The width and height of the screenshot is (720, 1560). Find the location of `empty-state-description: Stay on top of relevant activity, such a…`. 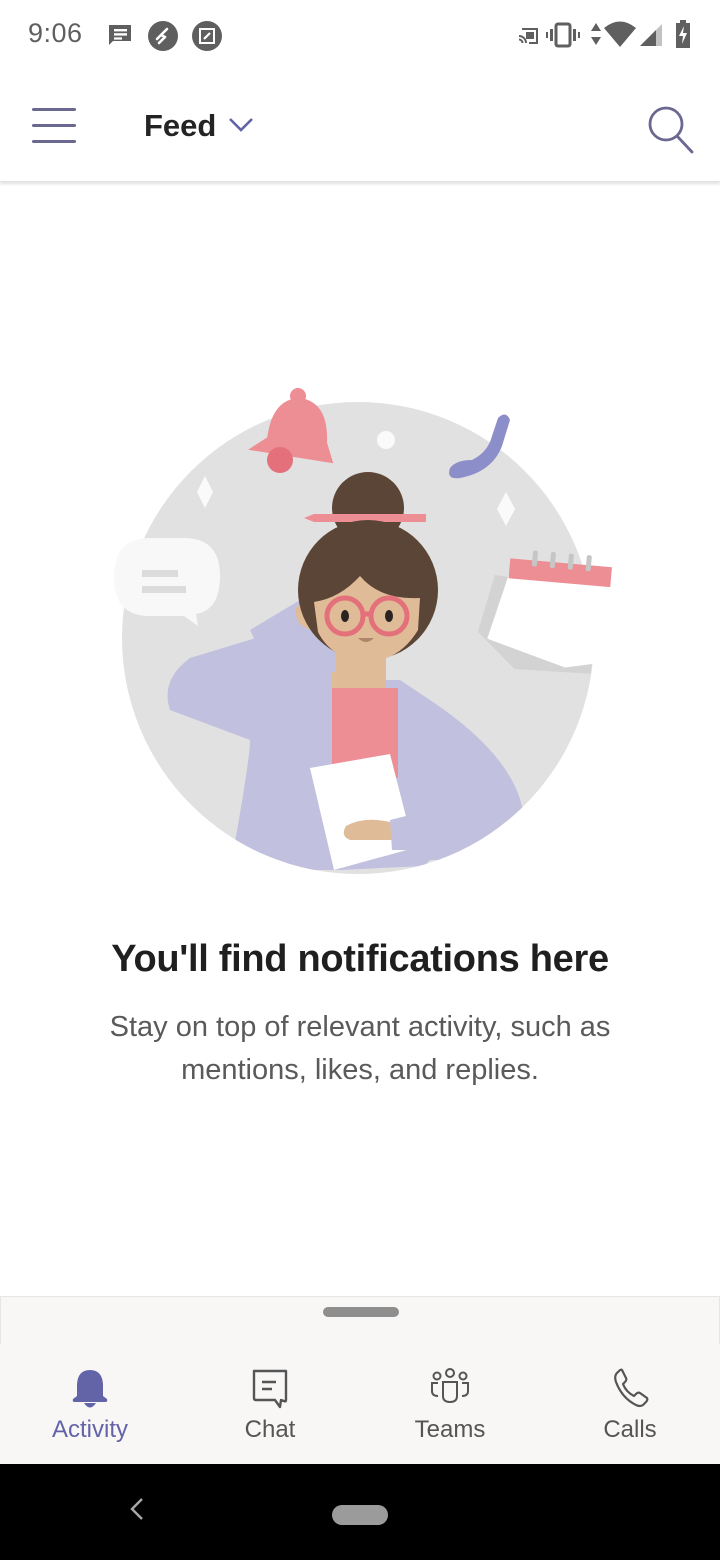

empty-state-description: Stay on top of relevant activity, such a… is located at coordinates (360, 1048).